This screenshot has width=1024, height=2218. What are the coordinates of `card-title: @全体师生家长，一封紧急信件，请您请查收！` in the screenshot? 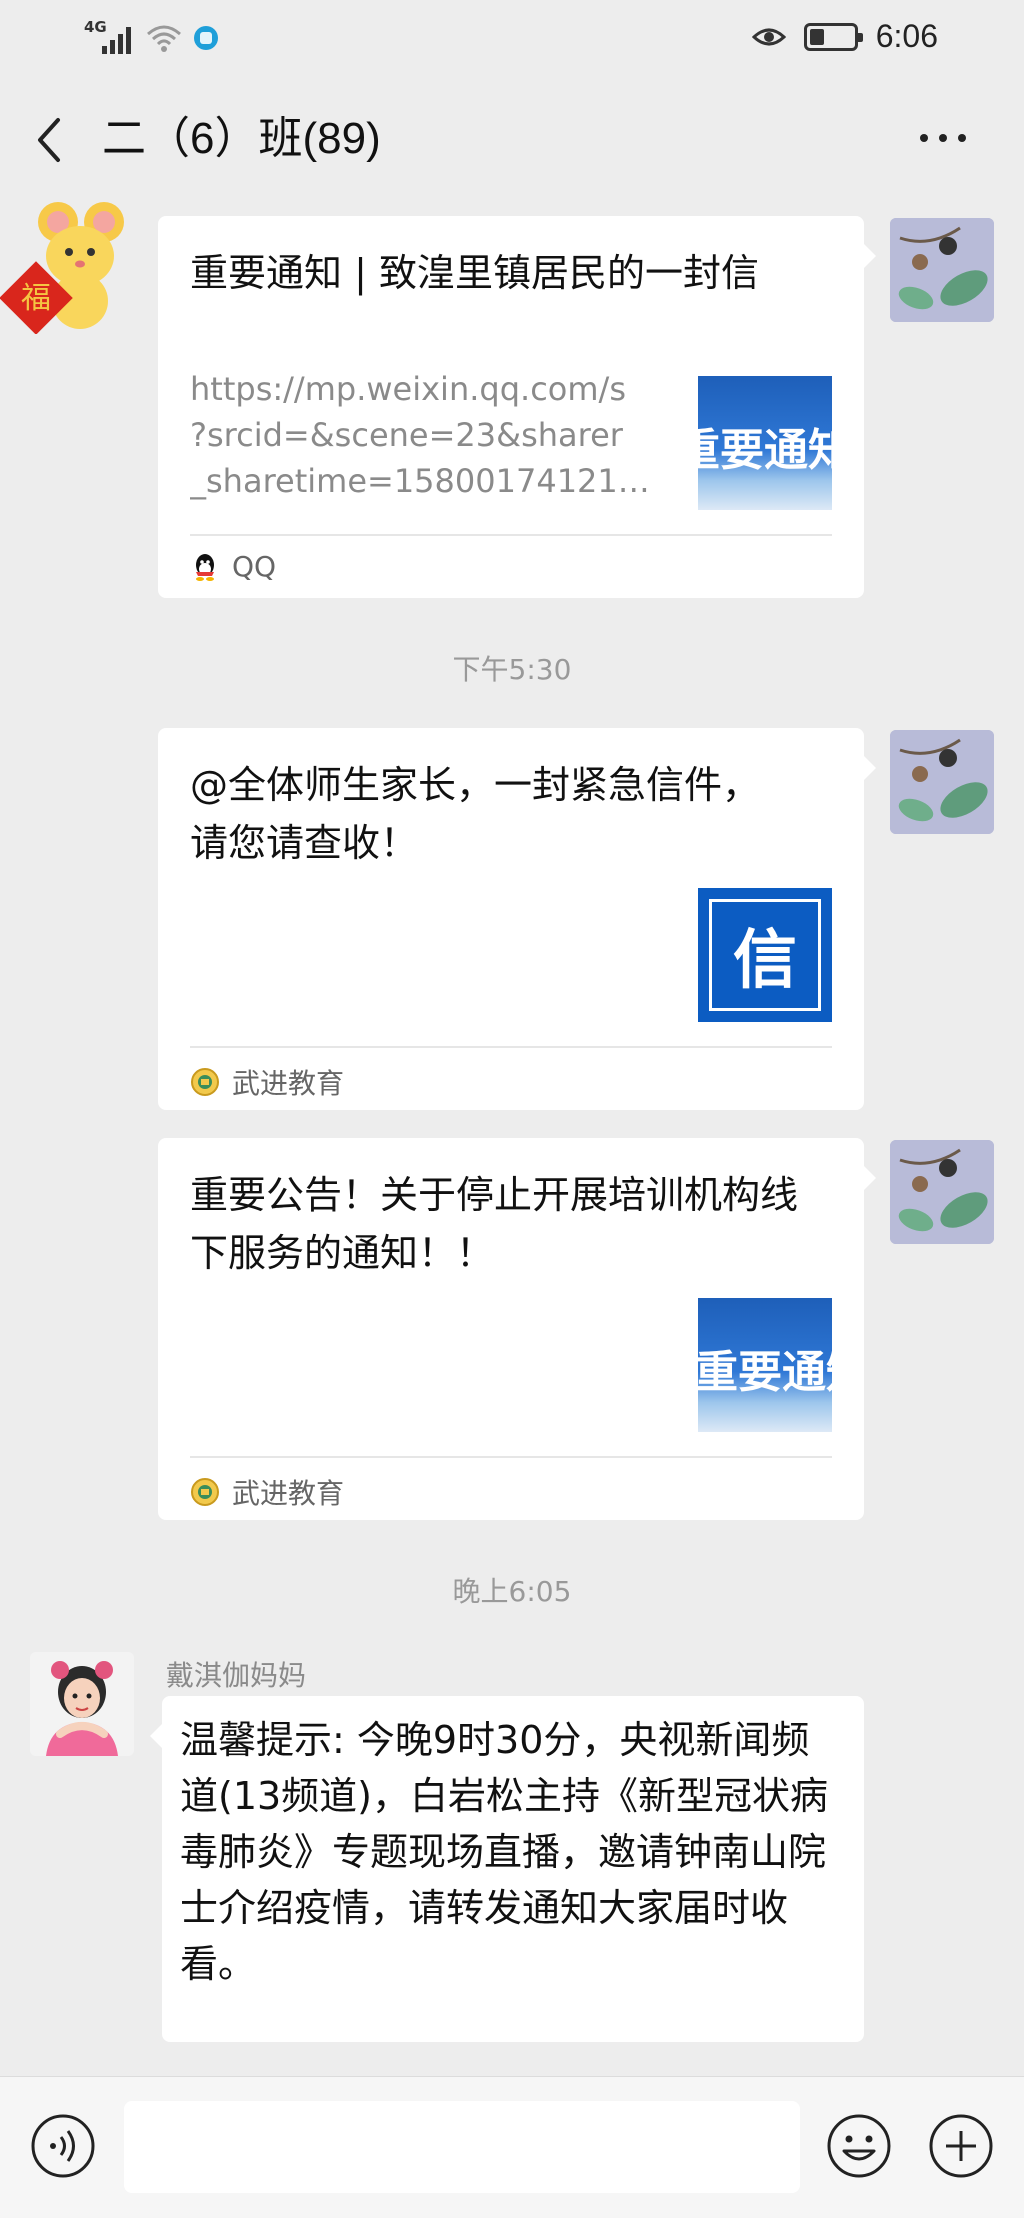 It's located at (475, 814).